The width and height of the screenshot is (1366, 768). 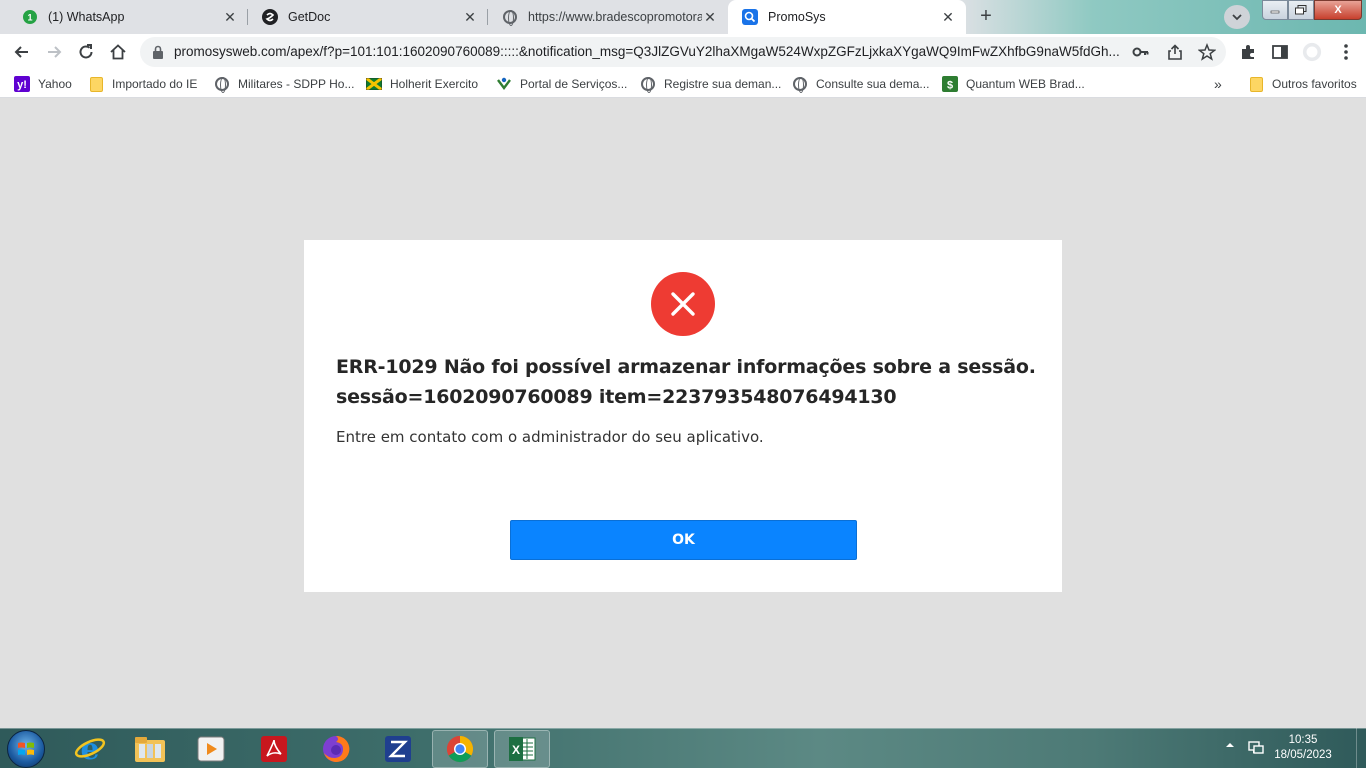 I want to click on star-icon, so click(x=1207, y=52).